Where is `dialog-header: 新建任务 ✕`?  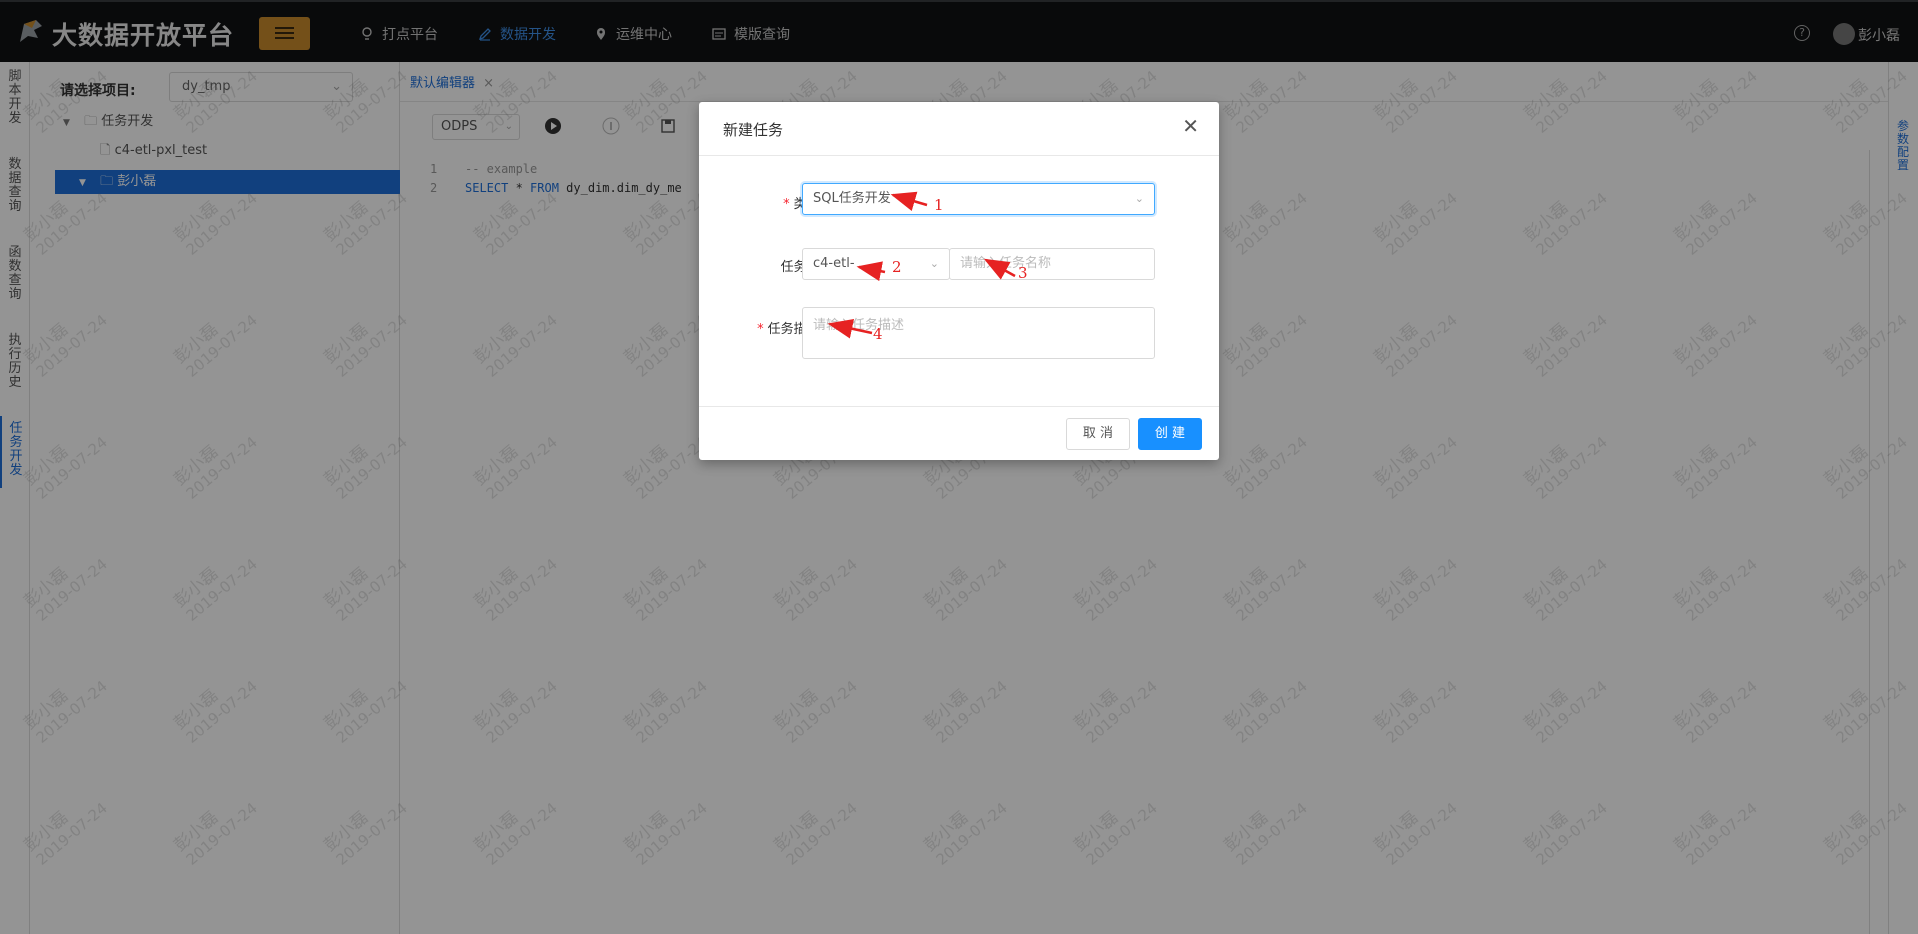 dialog-header: 新建任务 ✕ is located at coordinates (959, 129).